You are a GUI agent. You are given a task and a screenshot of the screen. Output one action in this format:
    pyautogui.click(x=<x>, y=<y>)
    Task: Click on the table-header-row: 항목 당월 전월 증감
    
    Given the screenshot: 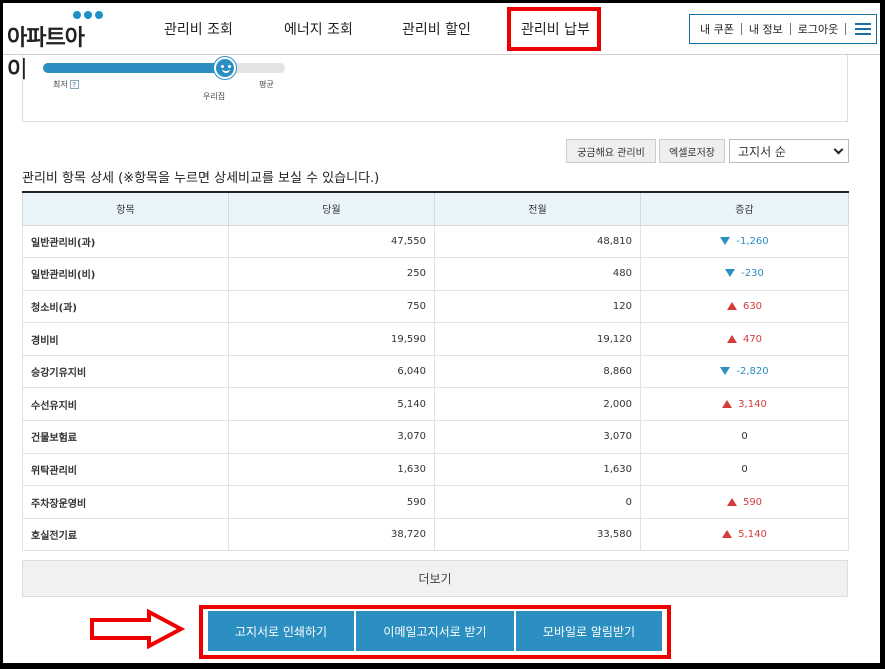 What is the action you would take?
    pyautogui.click(x=435, y=209)
    